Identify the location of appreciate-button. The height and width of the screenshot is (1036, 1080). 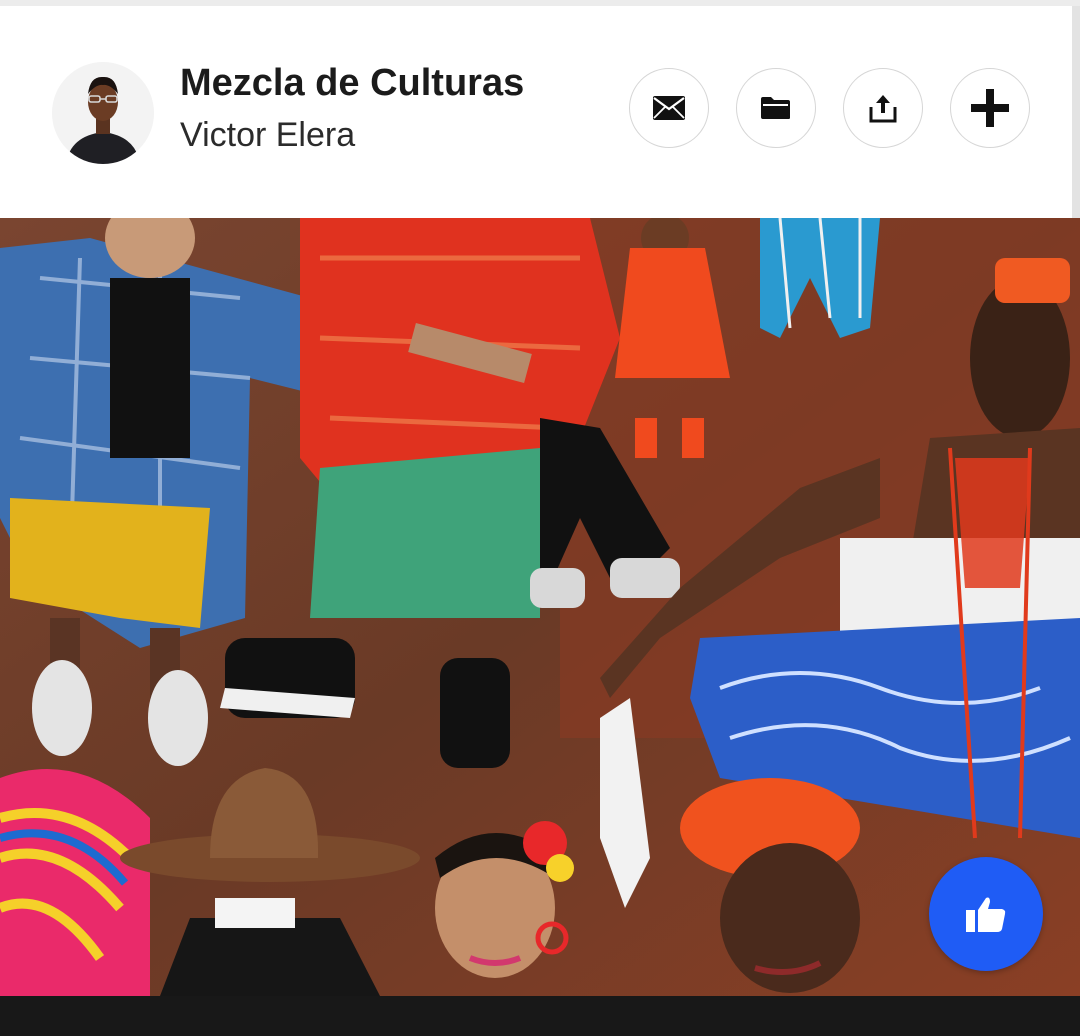
(986, 914).